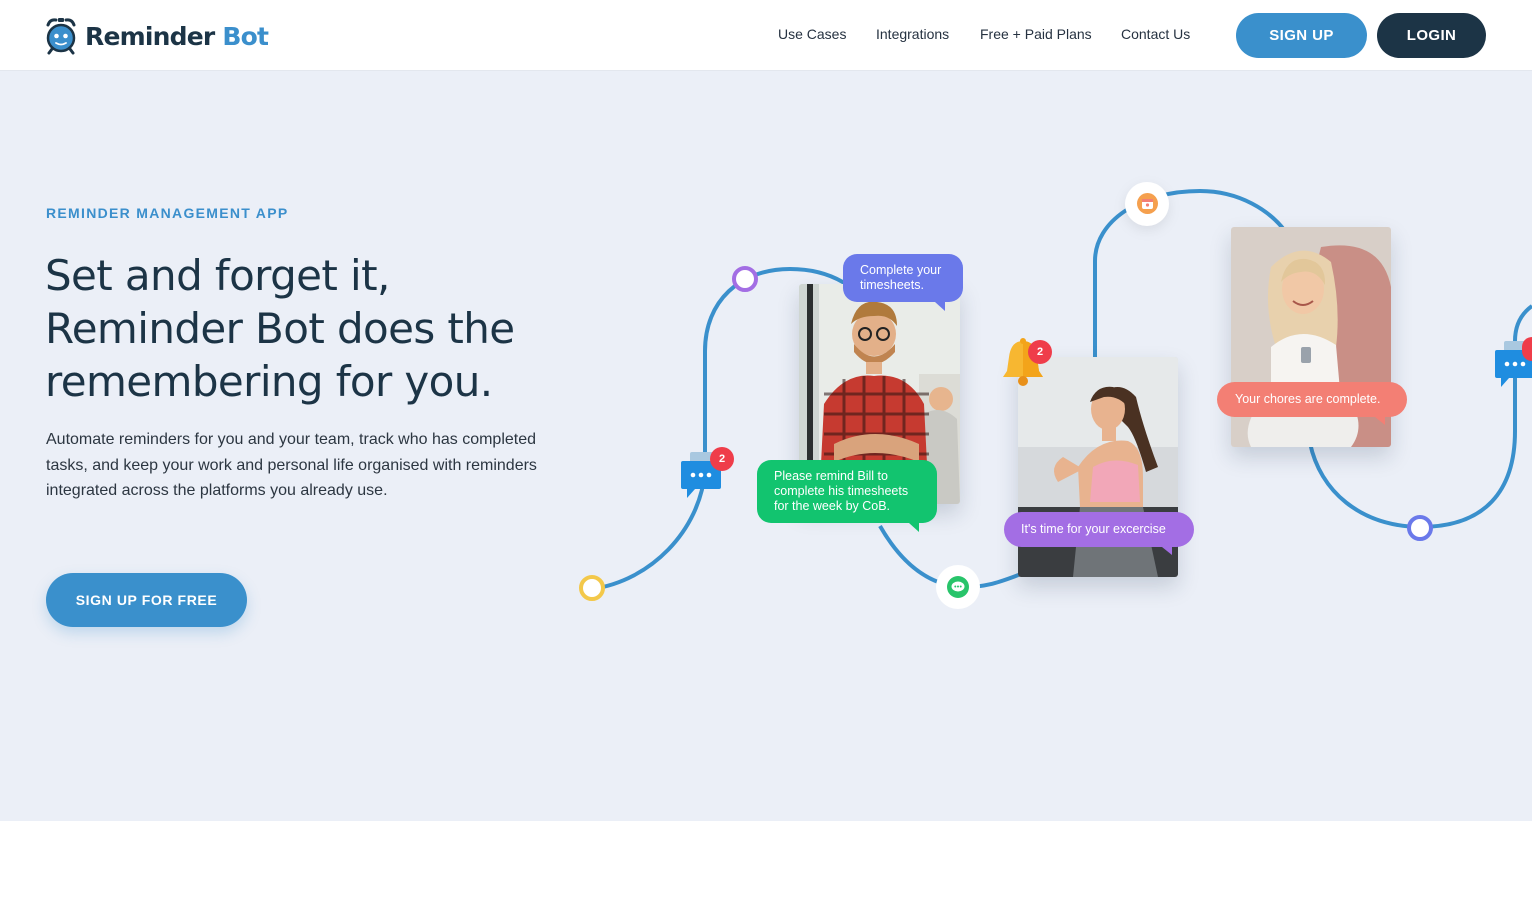 The height and width of the screenshot is (912, 1532). I want to click on path-node-indigo, so click(1420, 528).